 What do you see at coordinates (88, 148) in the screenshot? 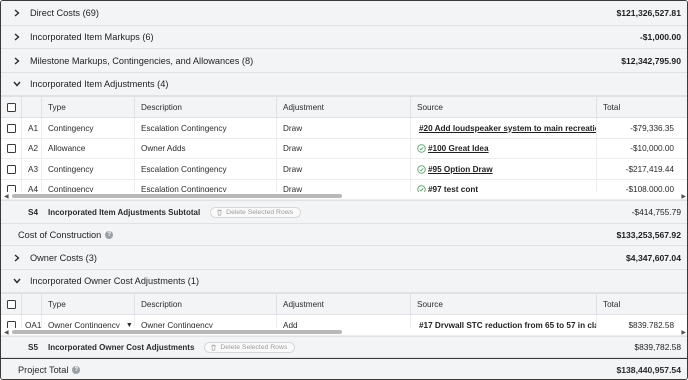
I see `row-type: Allowance` at bounding box center [88, 148].